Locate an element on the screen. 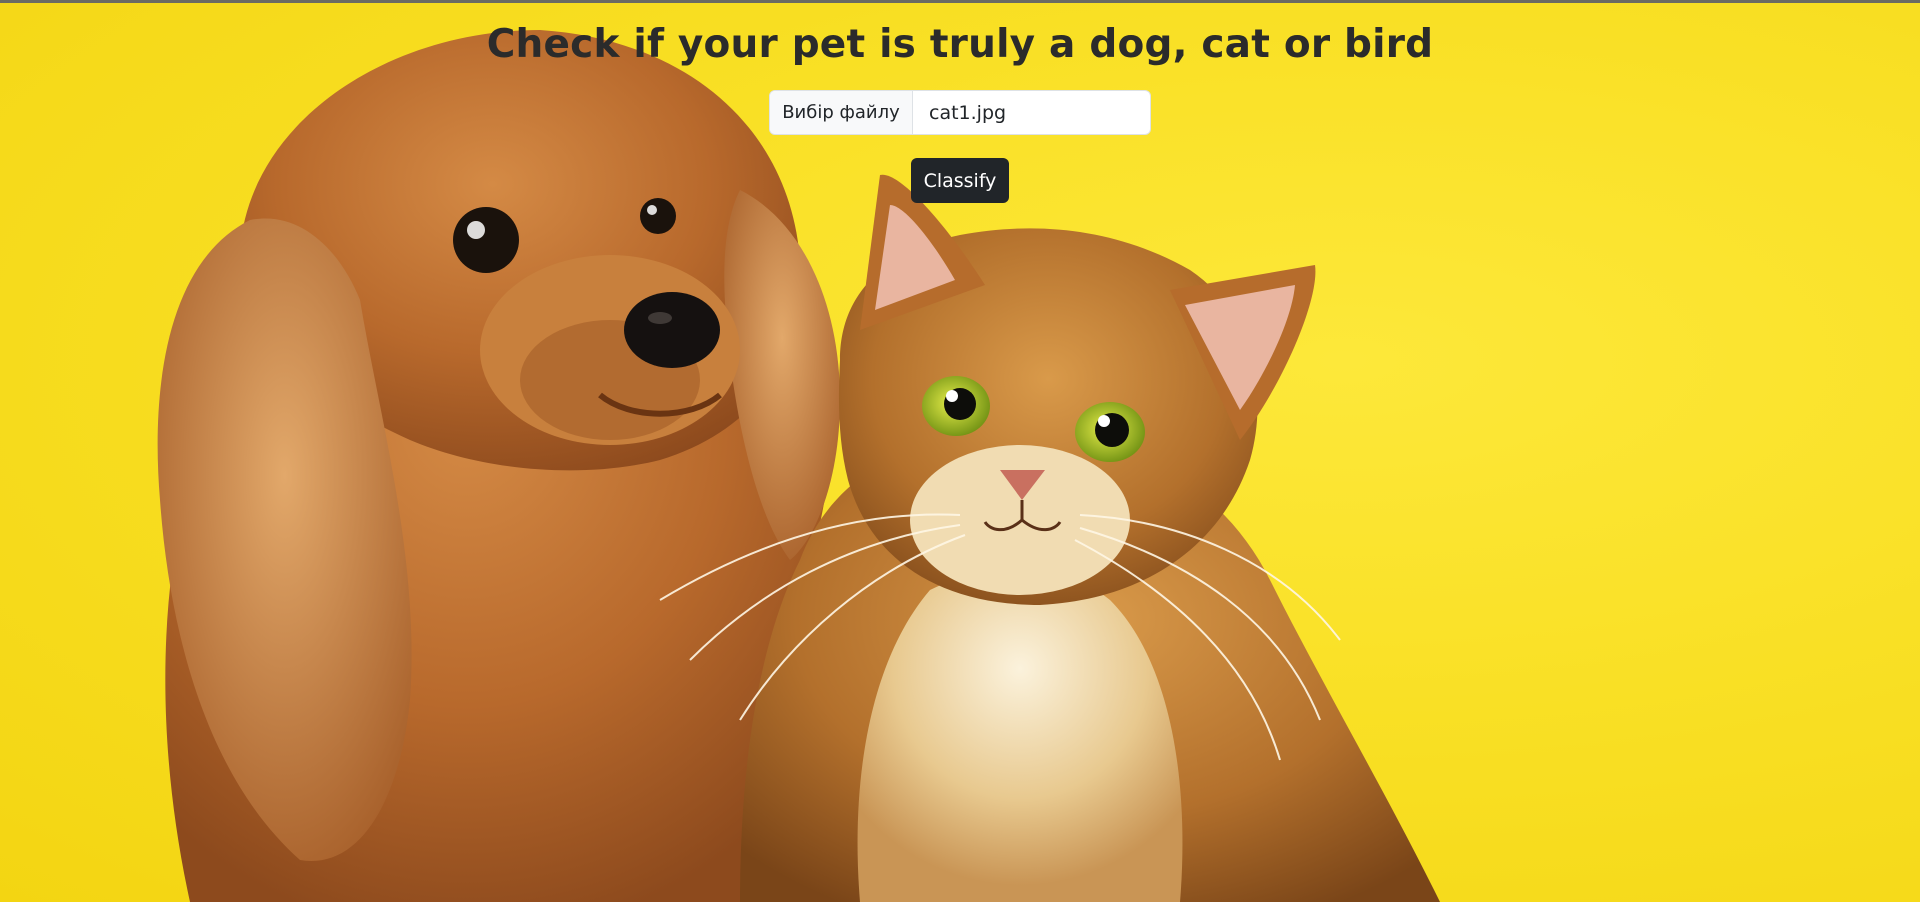  selected-file-name: cat1.jpg is located at coordinates (968, 112).